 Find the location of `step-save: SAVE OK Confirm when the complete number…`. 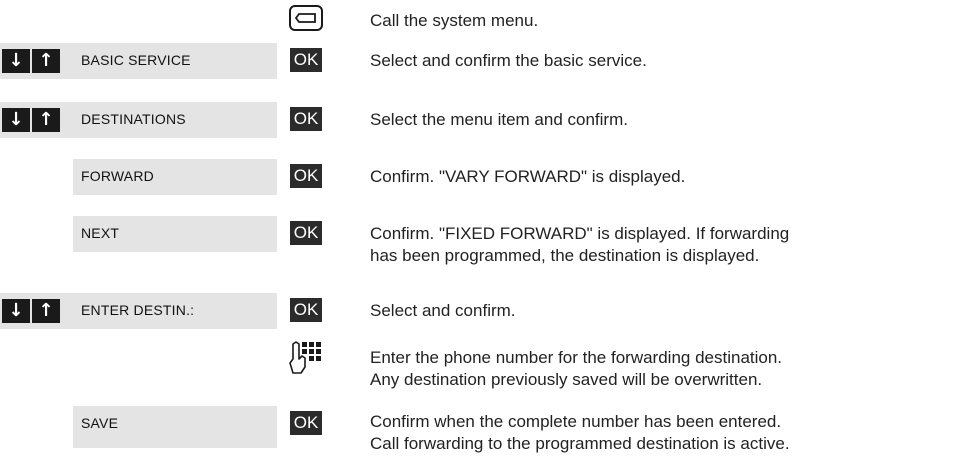

step-save: SAVE OK Confirm when the complete number… is located at coordinates (478, 433).